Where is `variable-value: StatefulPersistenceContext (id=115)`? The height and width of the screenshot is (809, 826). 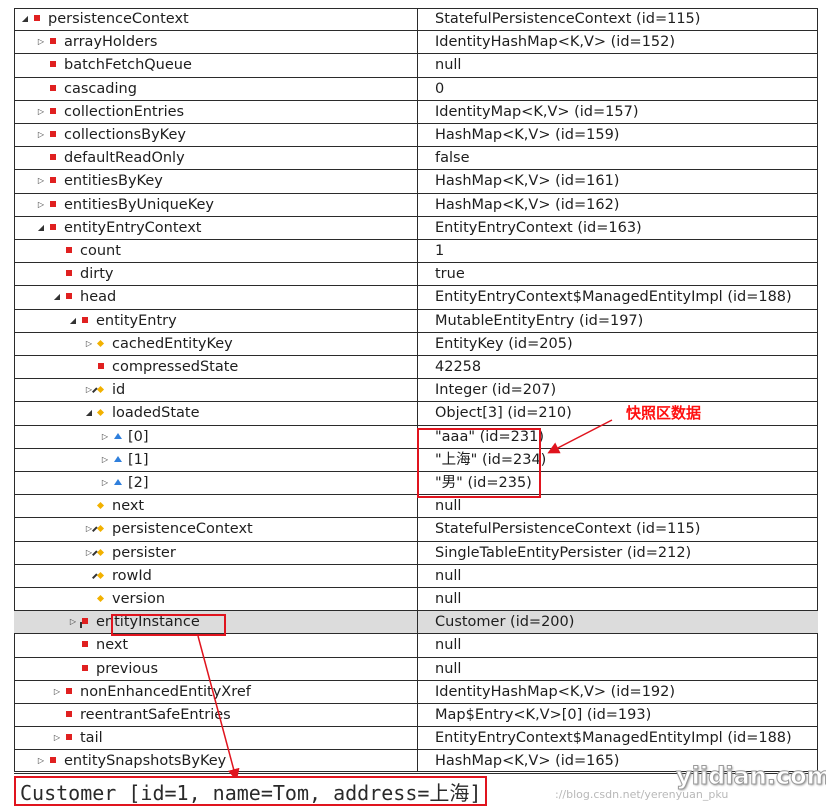
variable-value: StatefulPersistenceContext (id=115) is located at coordinates (568, 529).